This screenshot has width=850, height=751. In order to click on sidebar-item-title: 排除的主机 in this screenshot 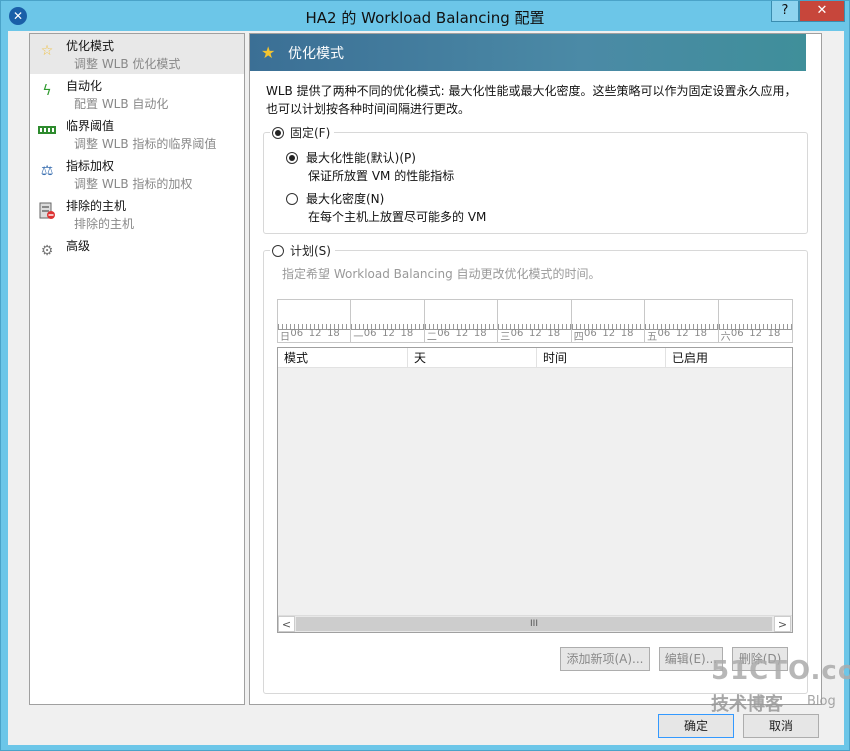, I will do `click(96, 206)`.